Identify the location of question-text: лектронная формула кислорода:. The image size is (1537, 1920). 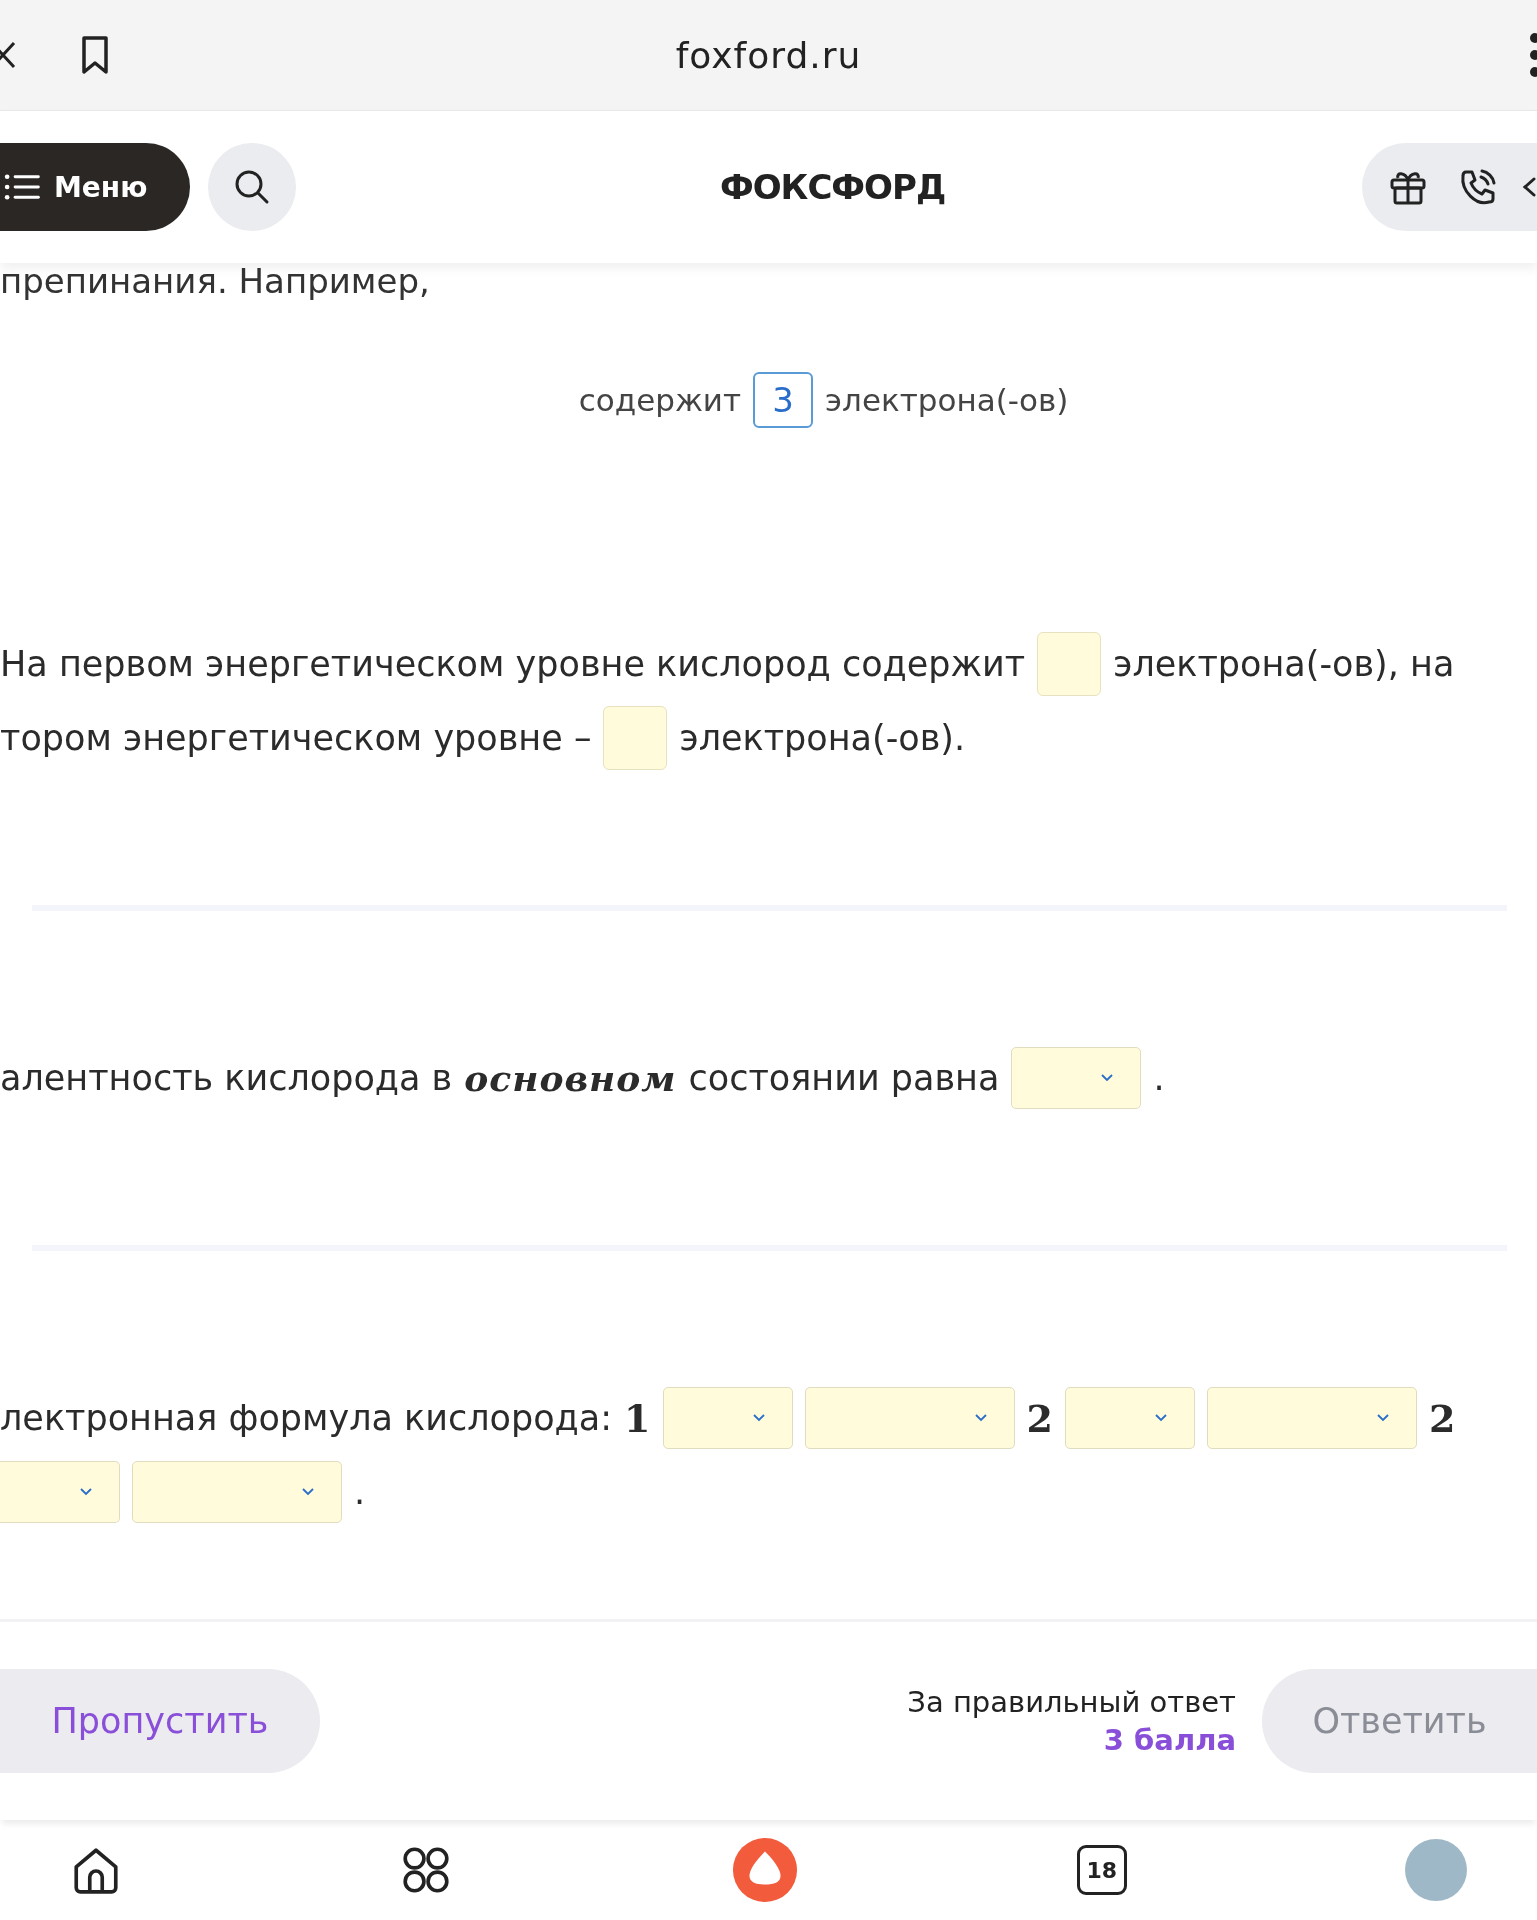
(306, 1418).